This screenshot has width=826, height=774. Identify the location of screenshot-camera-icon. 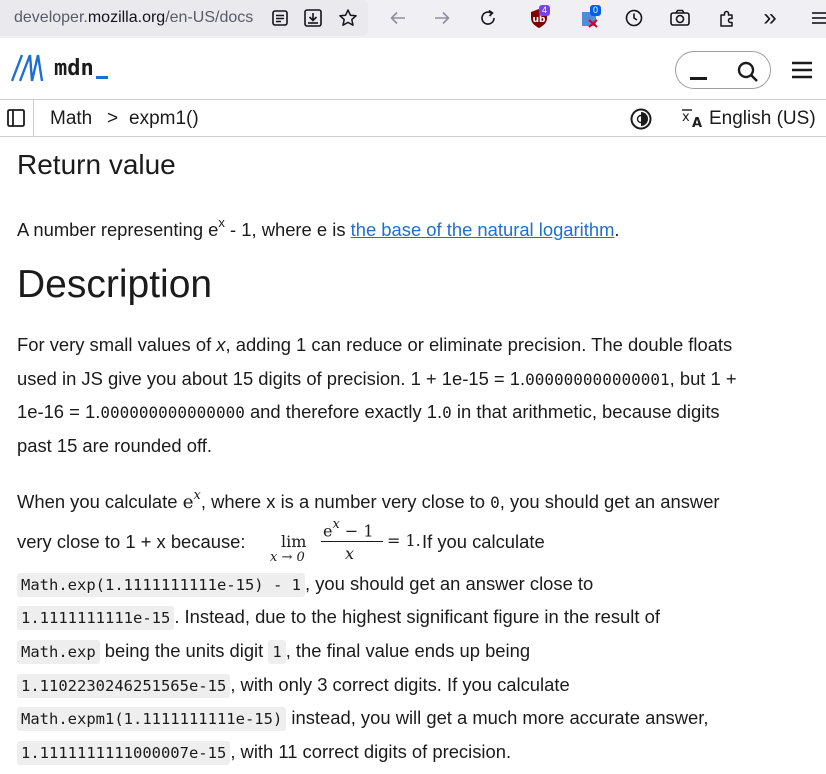
(680, 18).